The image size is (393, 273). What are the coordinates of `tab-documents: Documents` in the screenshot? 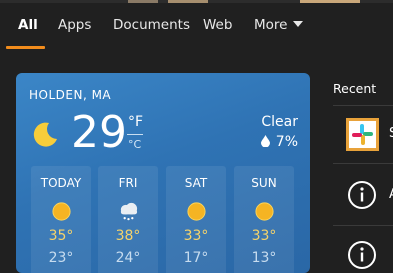 It's located at (151, 25).